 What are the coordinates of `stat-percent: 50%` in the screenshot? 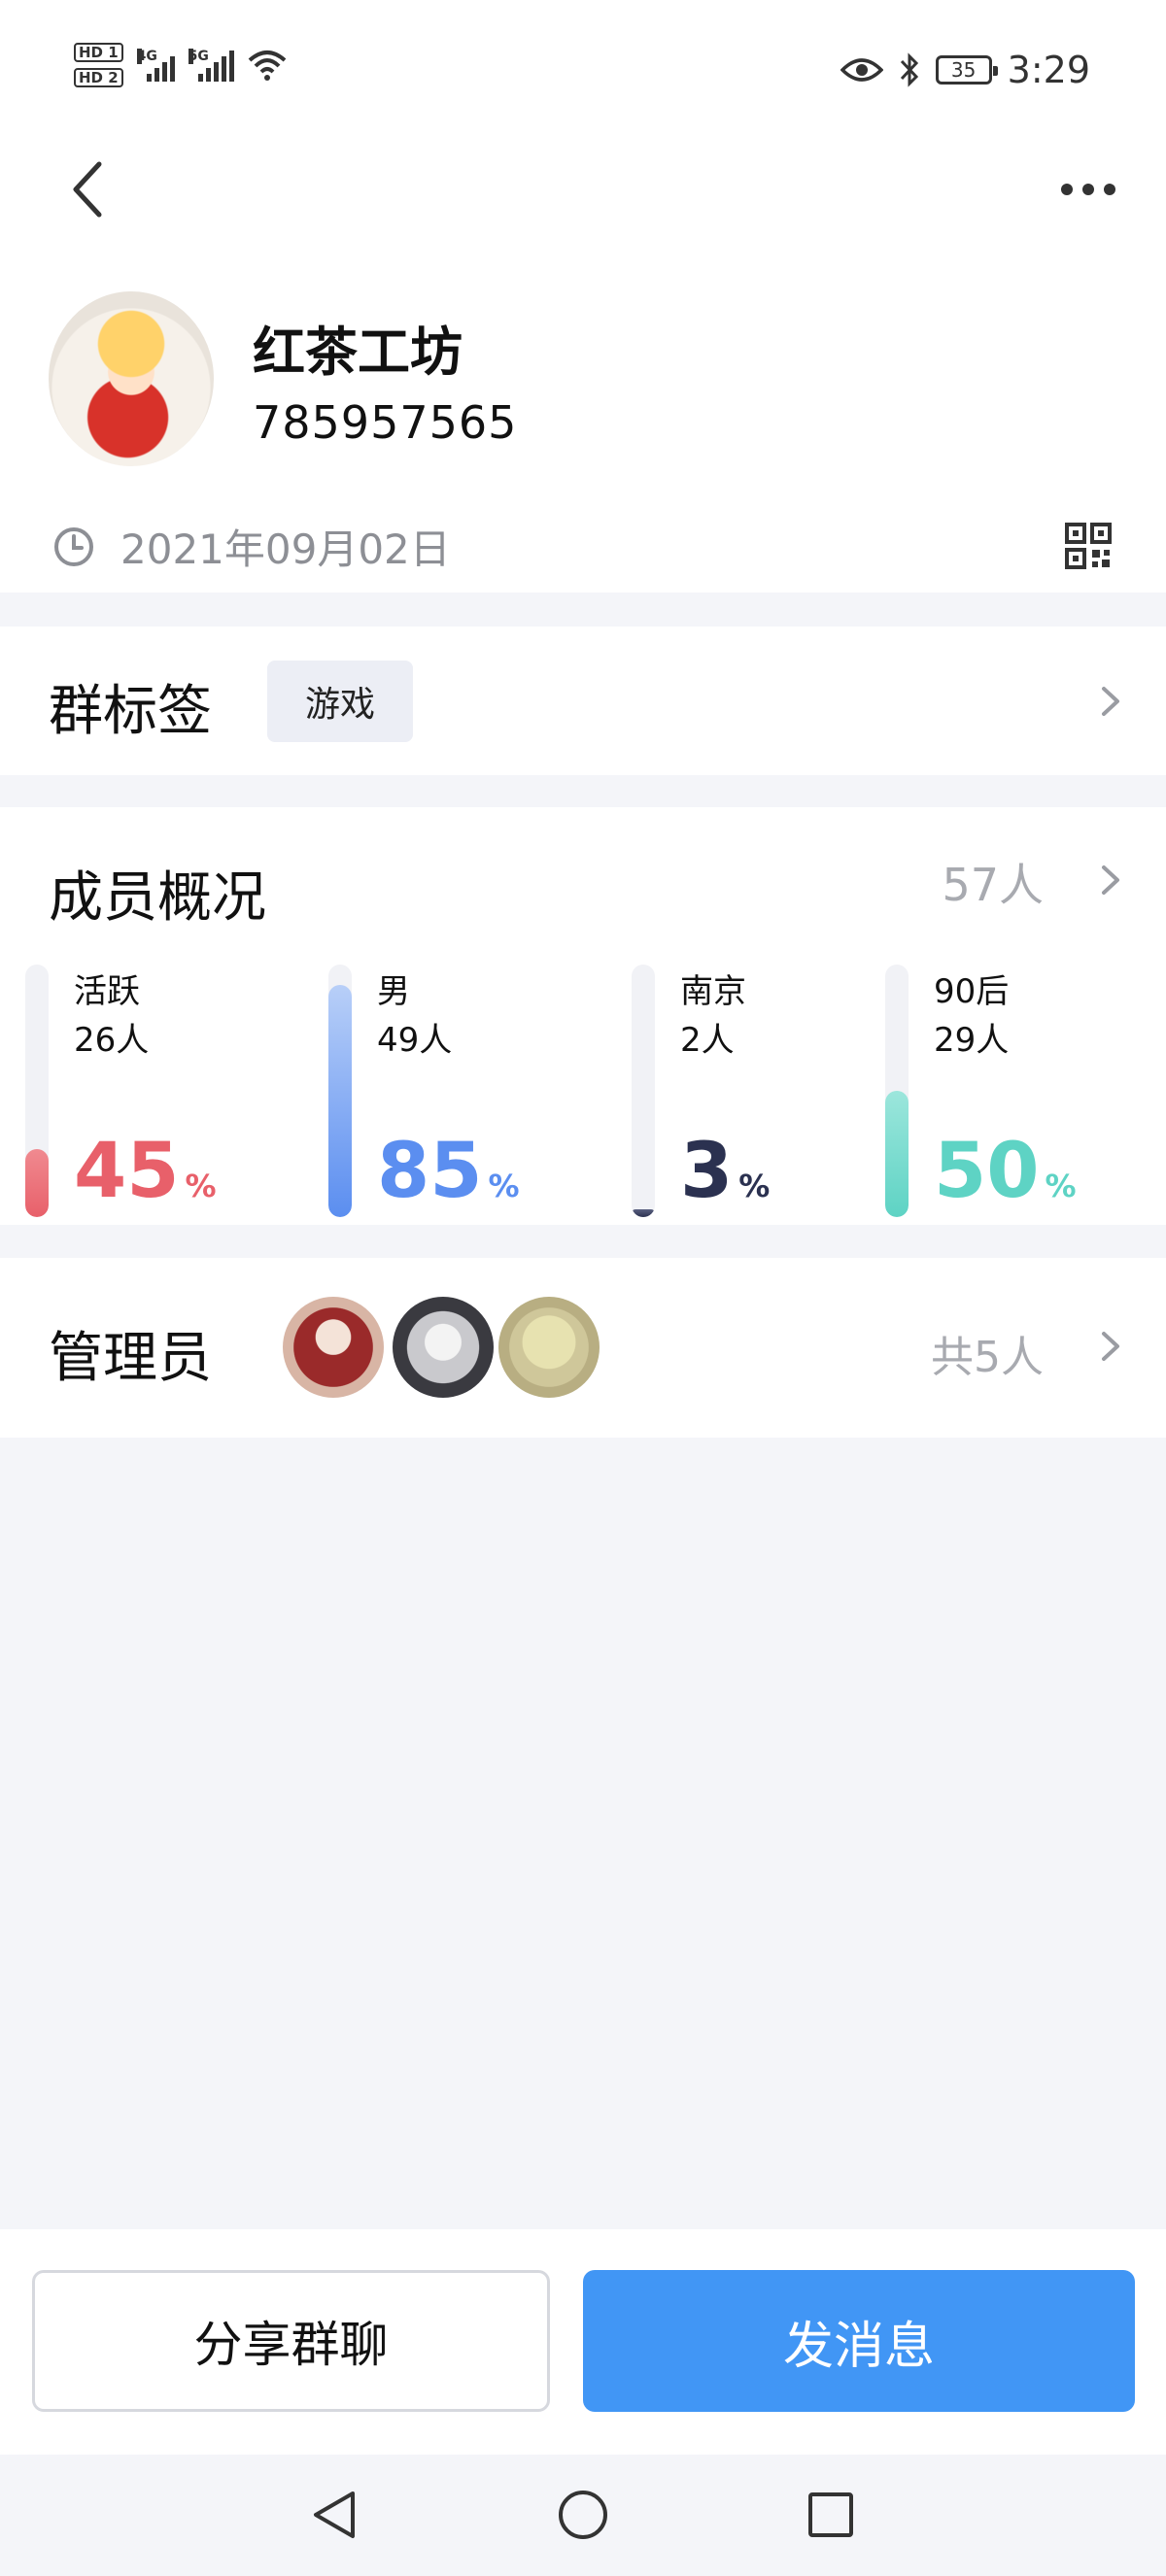 It's located at (1006, 1171).